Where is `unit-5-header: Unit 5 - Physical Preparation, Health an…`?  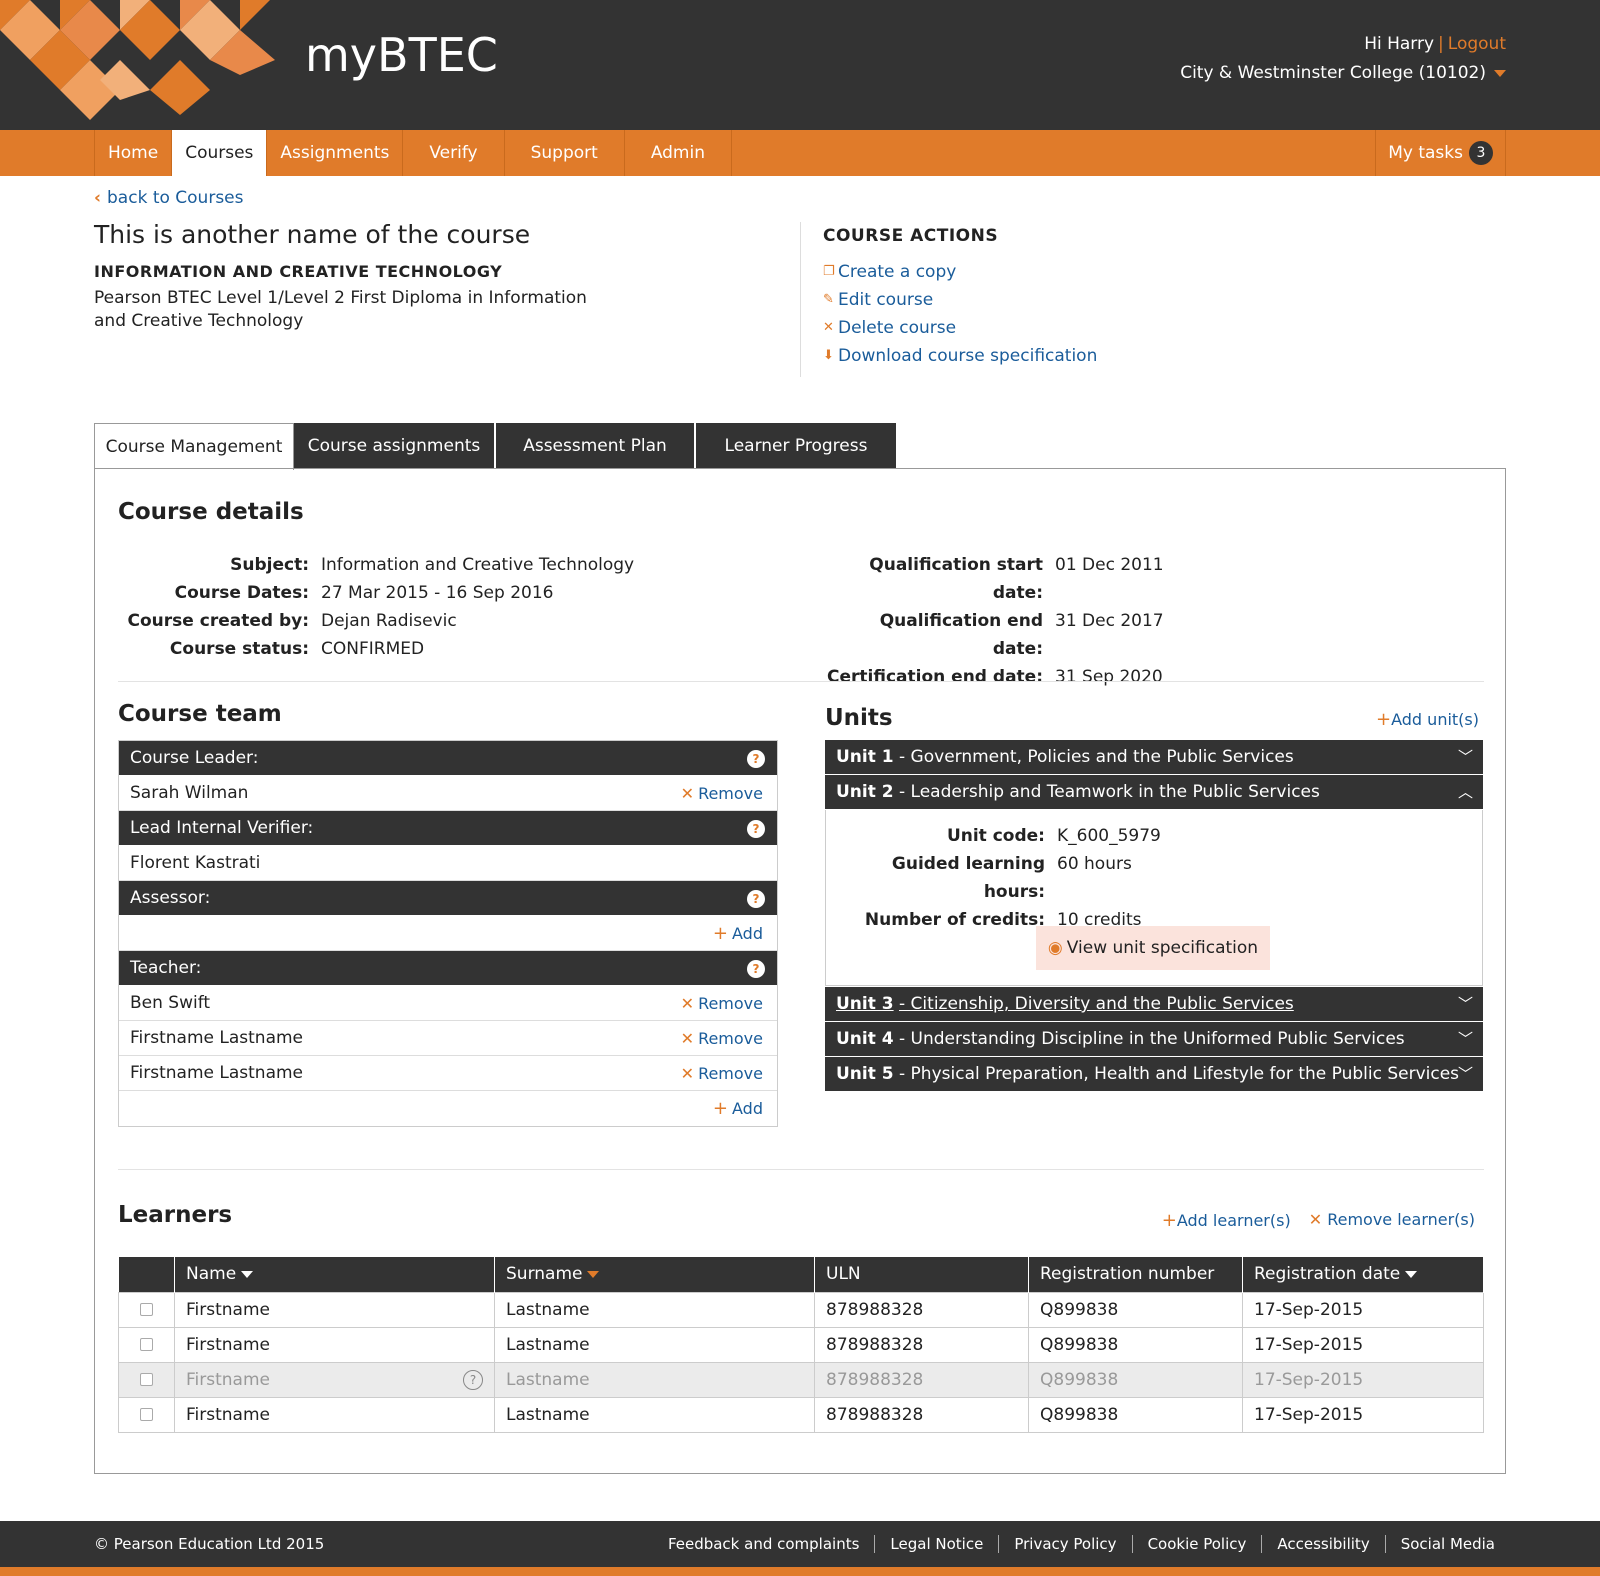 unit-5-header: Unit 5 - Physical Preparation, Health an… is located at coordinates (1154, 1074).